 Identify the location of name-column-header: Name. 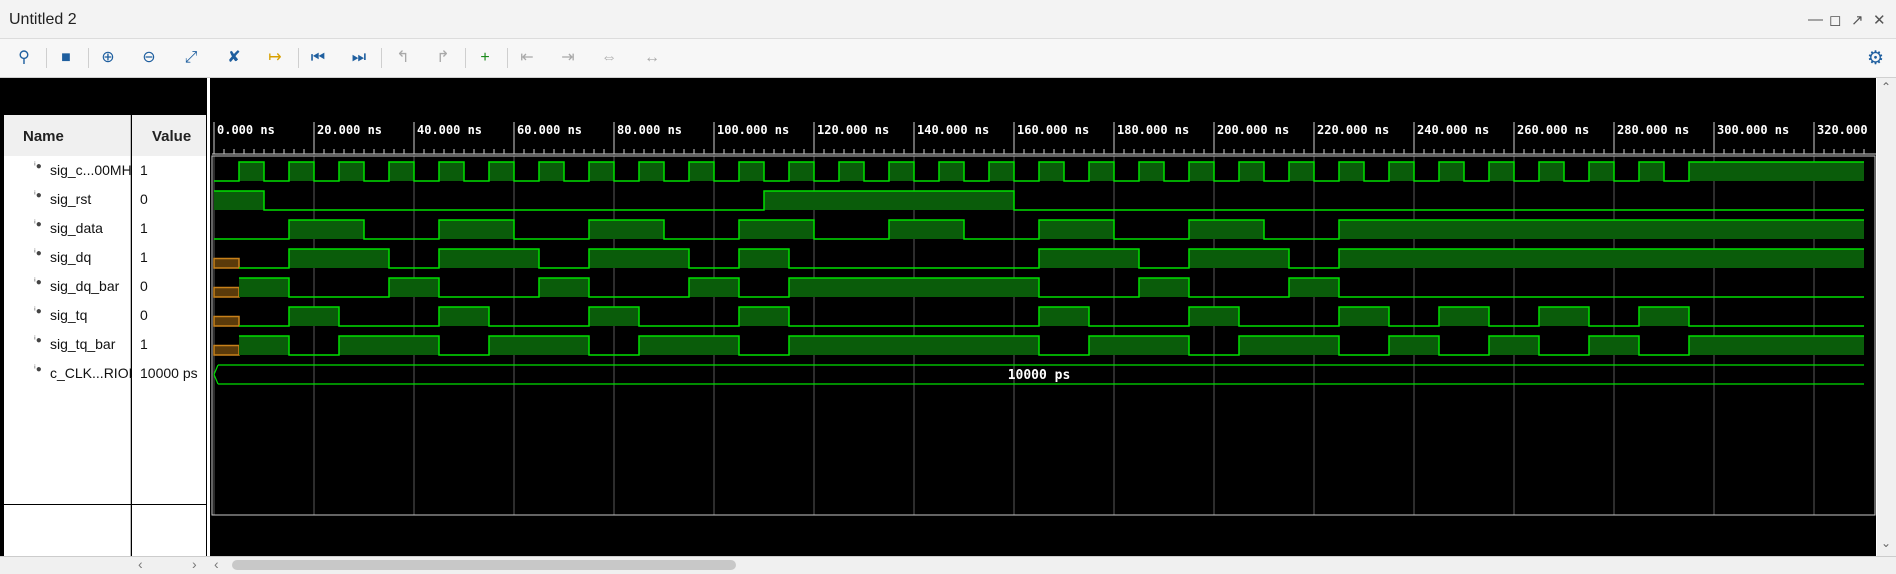
(67, 135).